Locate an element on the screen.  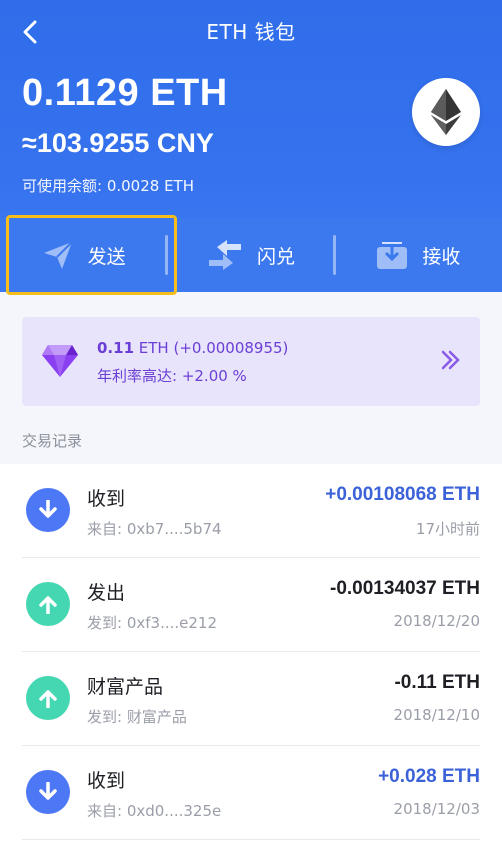
earn-rate: 年利率高达: +2.00 % is located at coordinates (172, 376).